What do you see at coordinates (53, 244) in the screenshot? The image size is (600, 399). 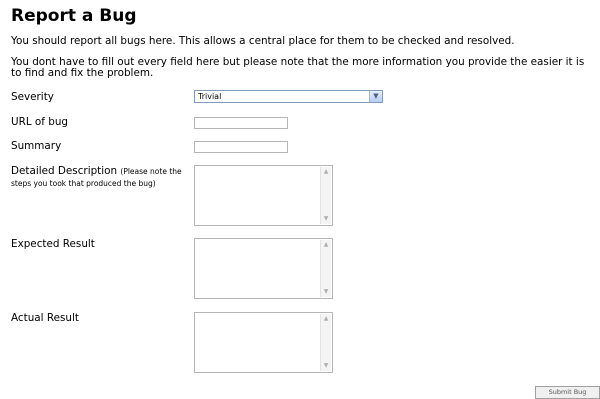 I see `expected-label: Expected Result` at bounding box center [53, 244].